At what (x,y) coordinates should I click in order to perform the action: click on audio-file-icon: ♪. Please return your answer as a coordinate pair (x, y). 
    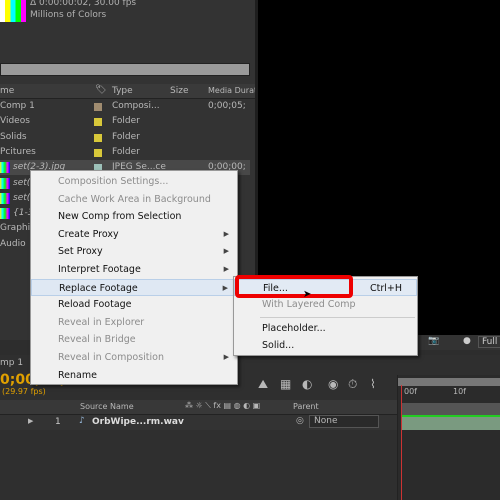
    Looking at the image, I should click on (82, 421).